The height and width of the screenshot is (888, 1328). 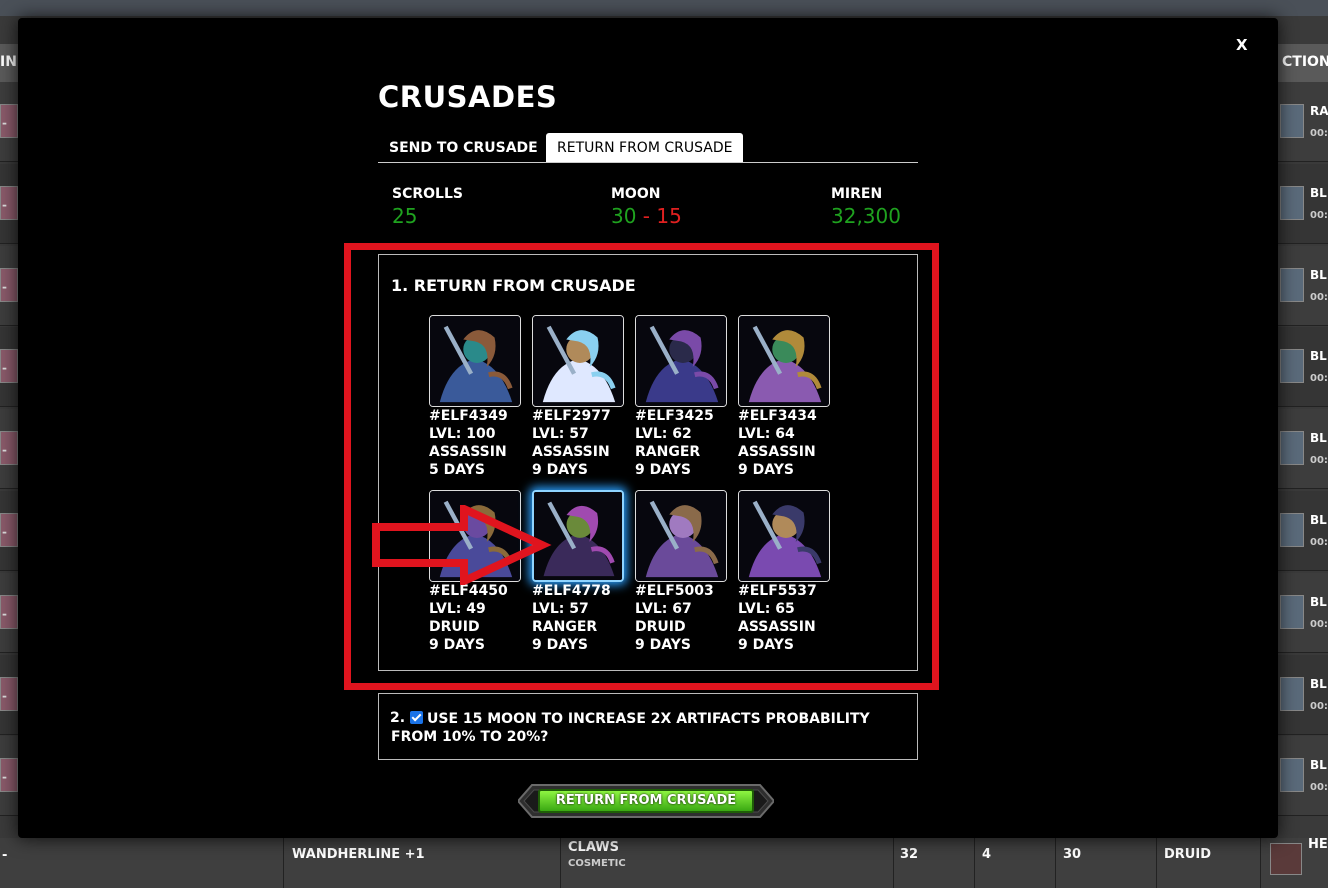 I want to click on table-row, so click(x=664, y=863).